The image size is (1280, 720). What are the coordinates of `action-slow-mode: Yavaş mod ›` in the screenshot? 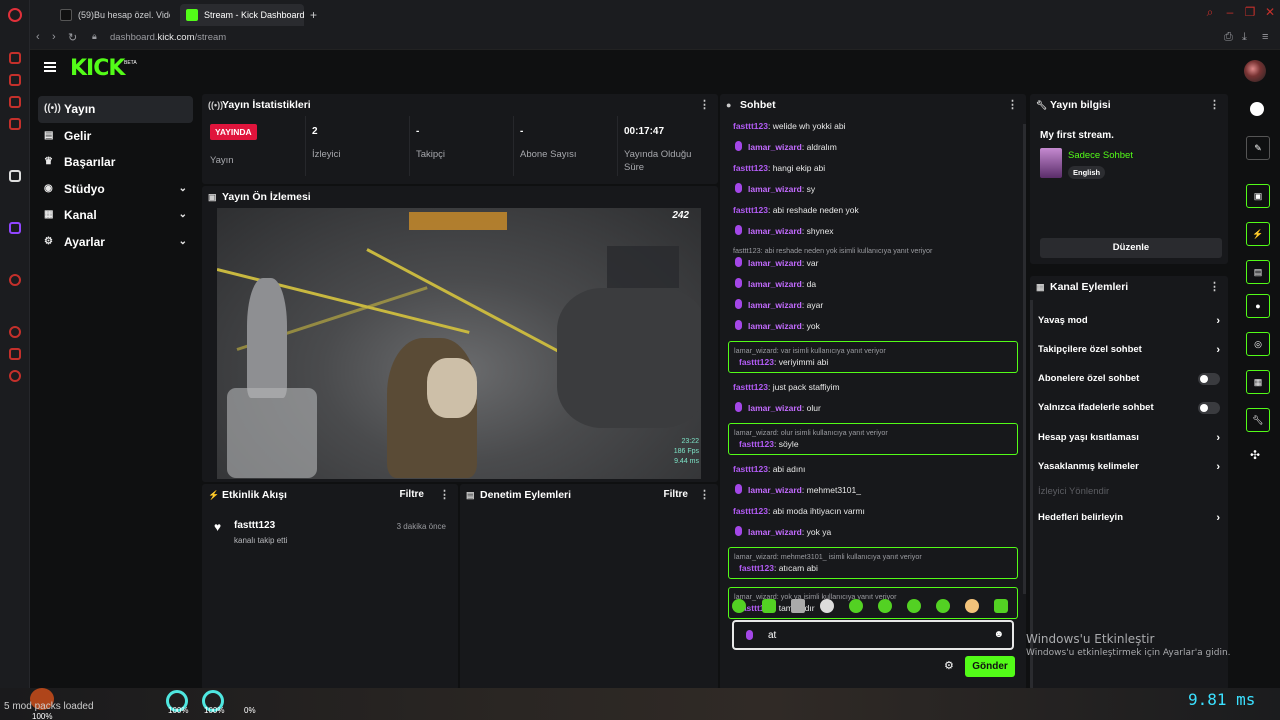 It's located at (1129, 321).